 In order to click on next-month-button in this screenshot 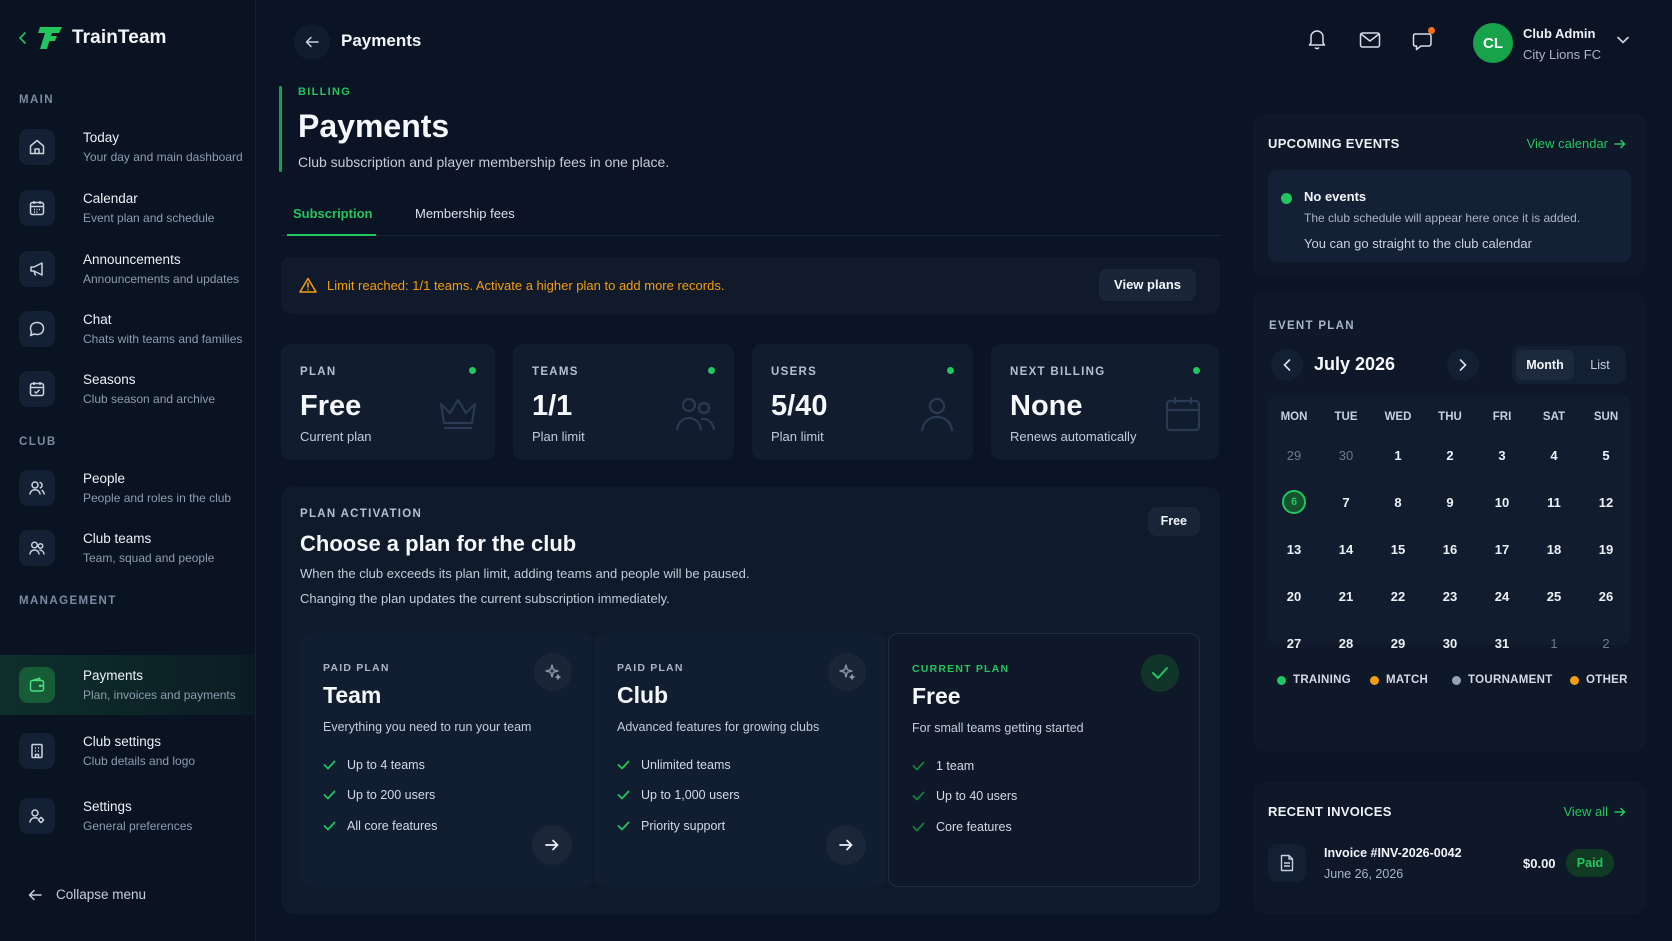, I will do `click(1463, 365)`.